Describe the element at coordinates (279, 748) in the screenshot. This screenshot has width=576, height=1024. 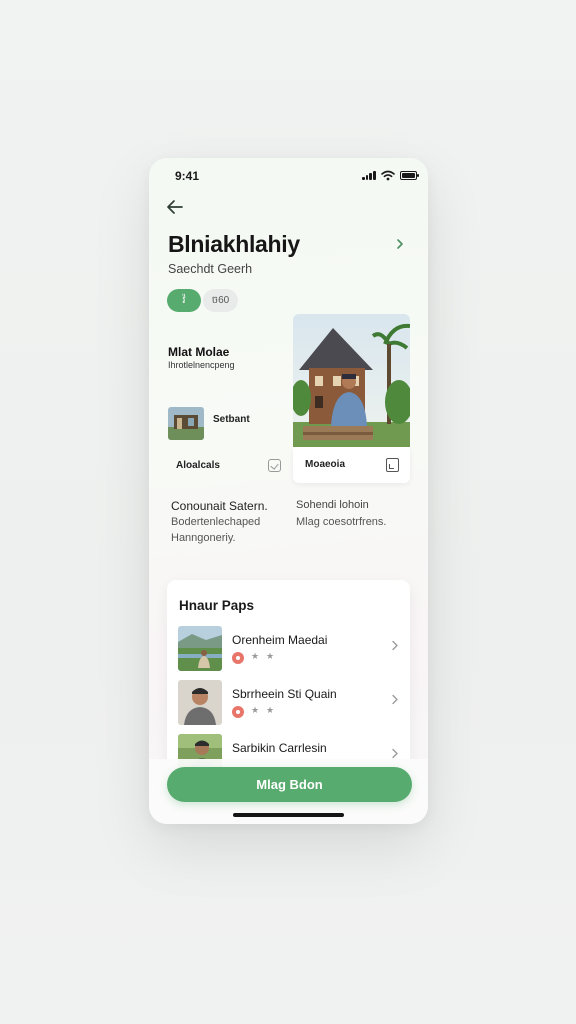
I see `list-item-name: Sarbikin Carrlesin` at that location.